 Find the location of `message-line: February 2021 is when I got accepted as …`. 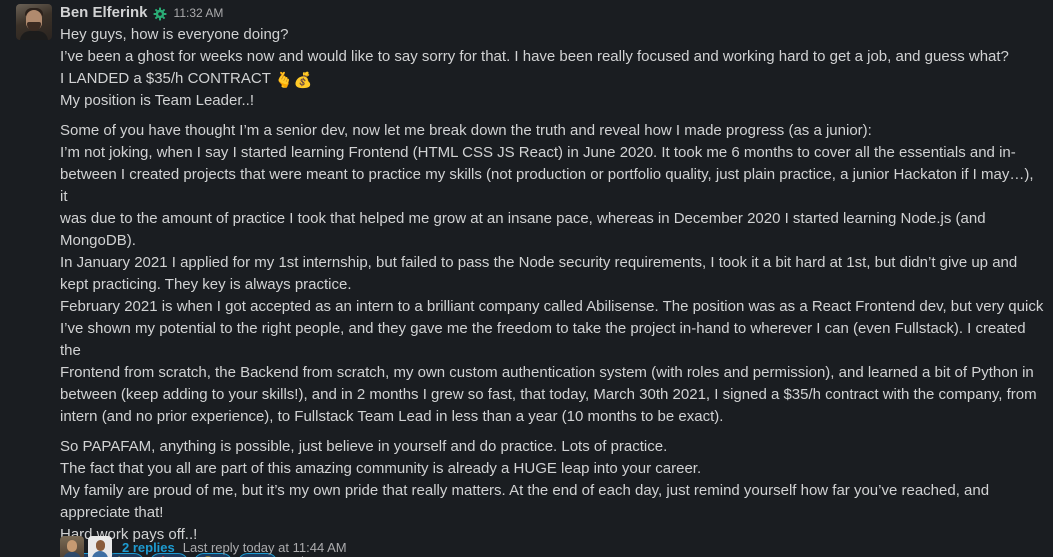

message-line: February 2021 is when I got accepted as … is located at coordinates (552, 306).